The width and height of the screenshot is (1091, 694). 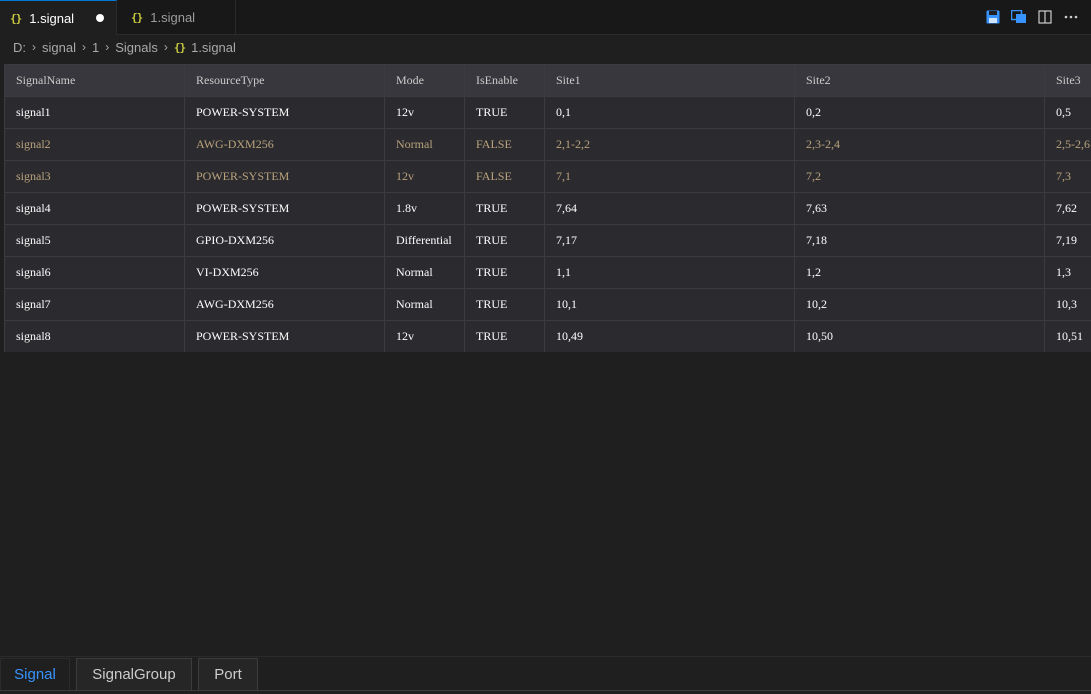 I want to click on table-cell-site2: 2,3-2,4, so click(x=919, y=144).